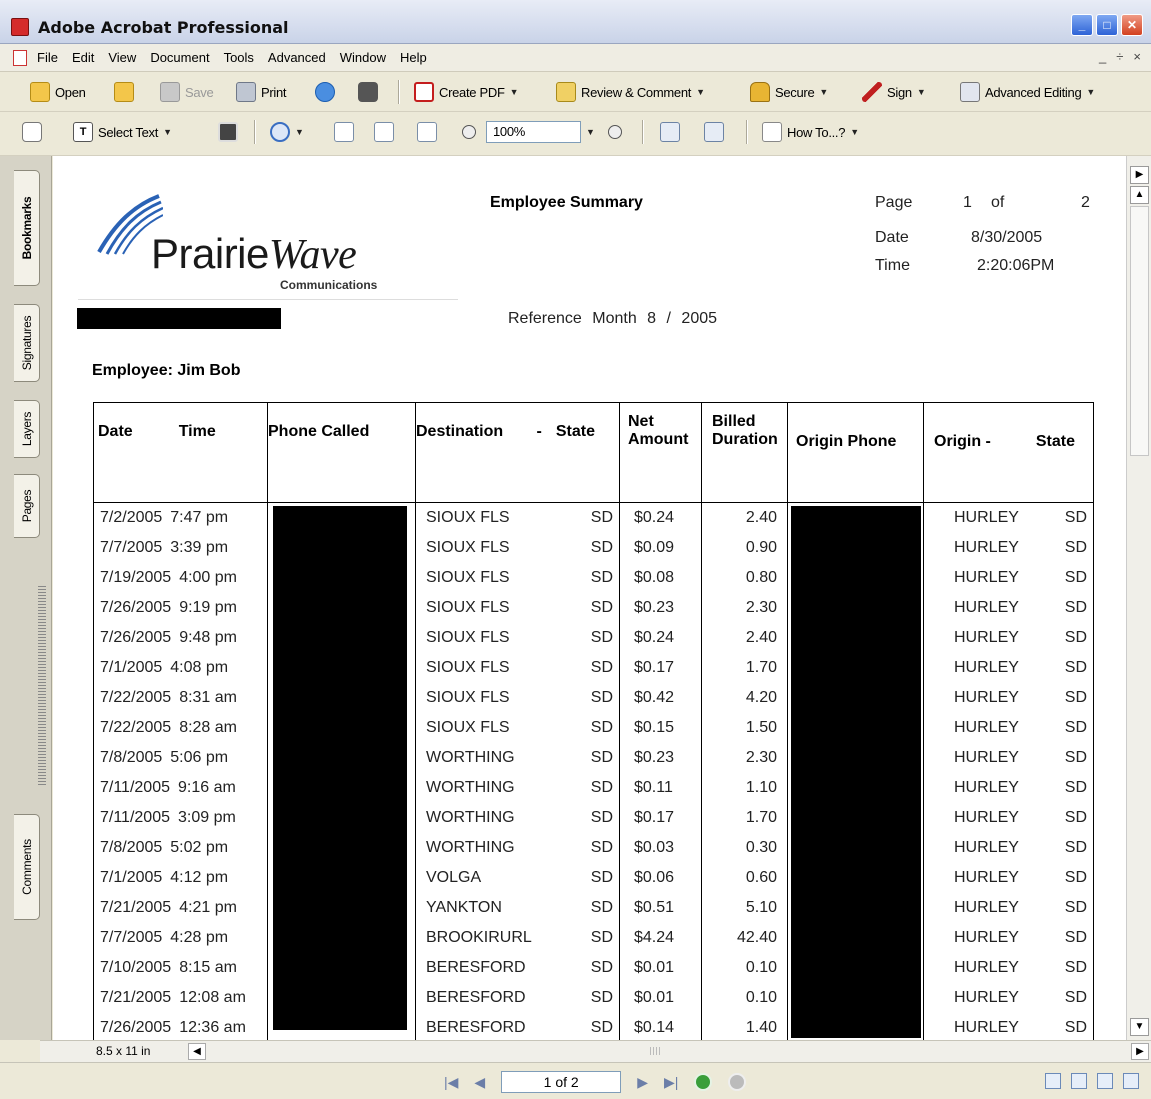  What do you see at coordinates (179, 57) in the screenshot?
I see `menu-document: Document` at bounding box center [179, 57].